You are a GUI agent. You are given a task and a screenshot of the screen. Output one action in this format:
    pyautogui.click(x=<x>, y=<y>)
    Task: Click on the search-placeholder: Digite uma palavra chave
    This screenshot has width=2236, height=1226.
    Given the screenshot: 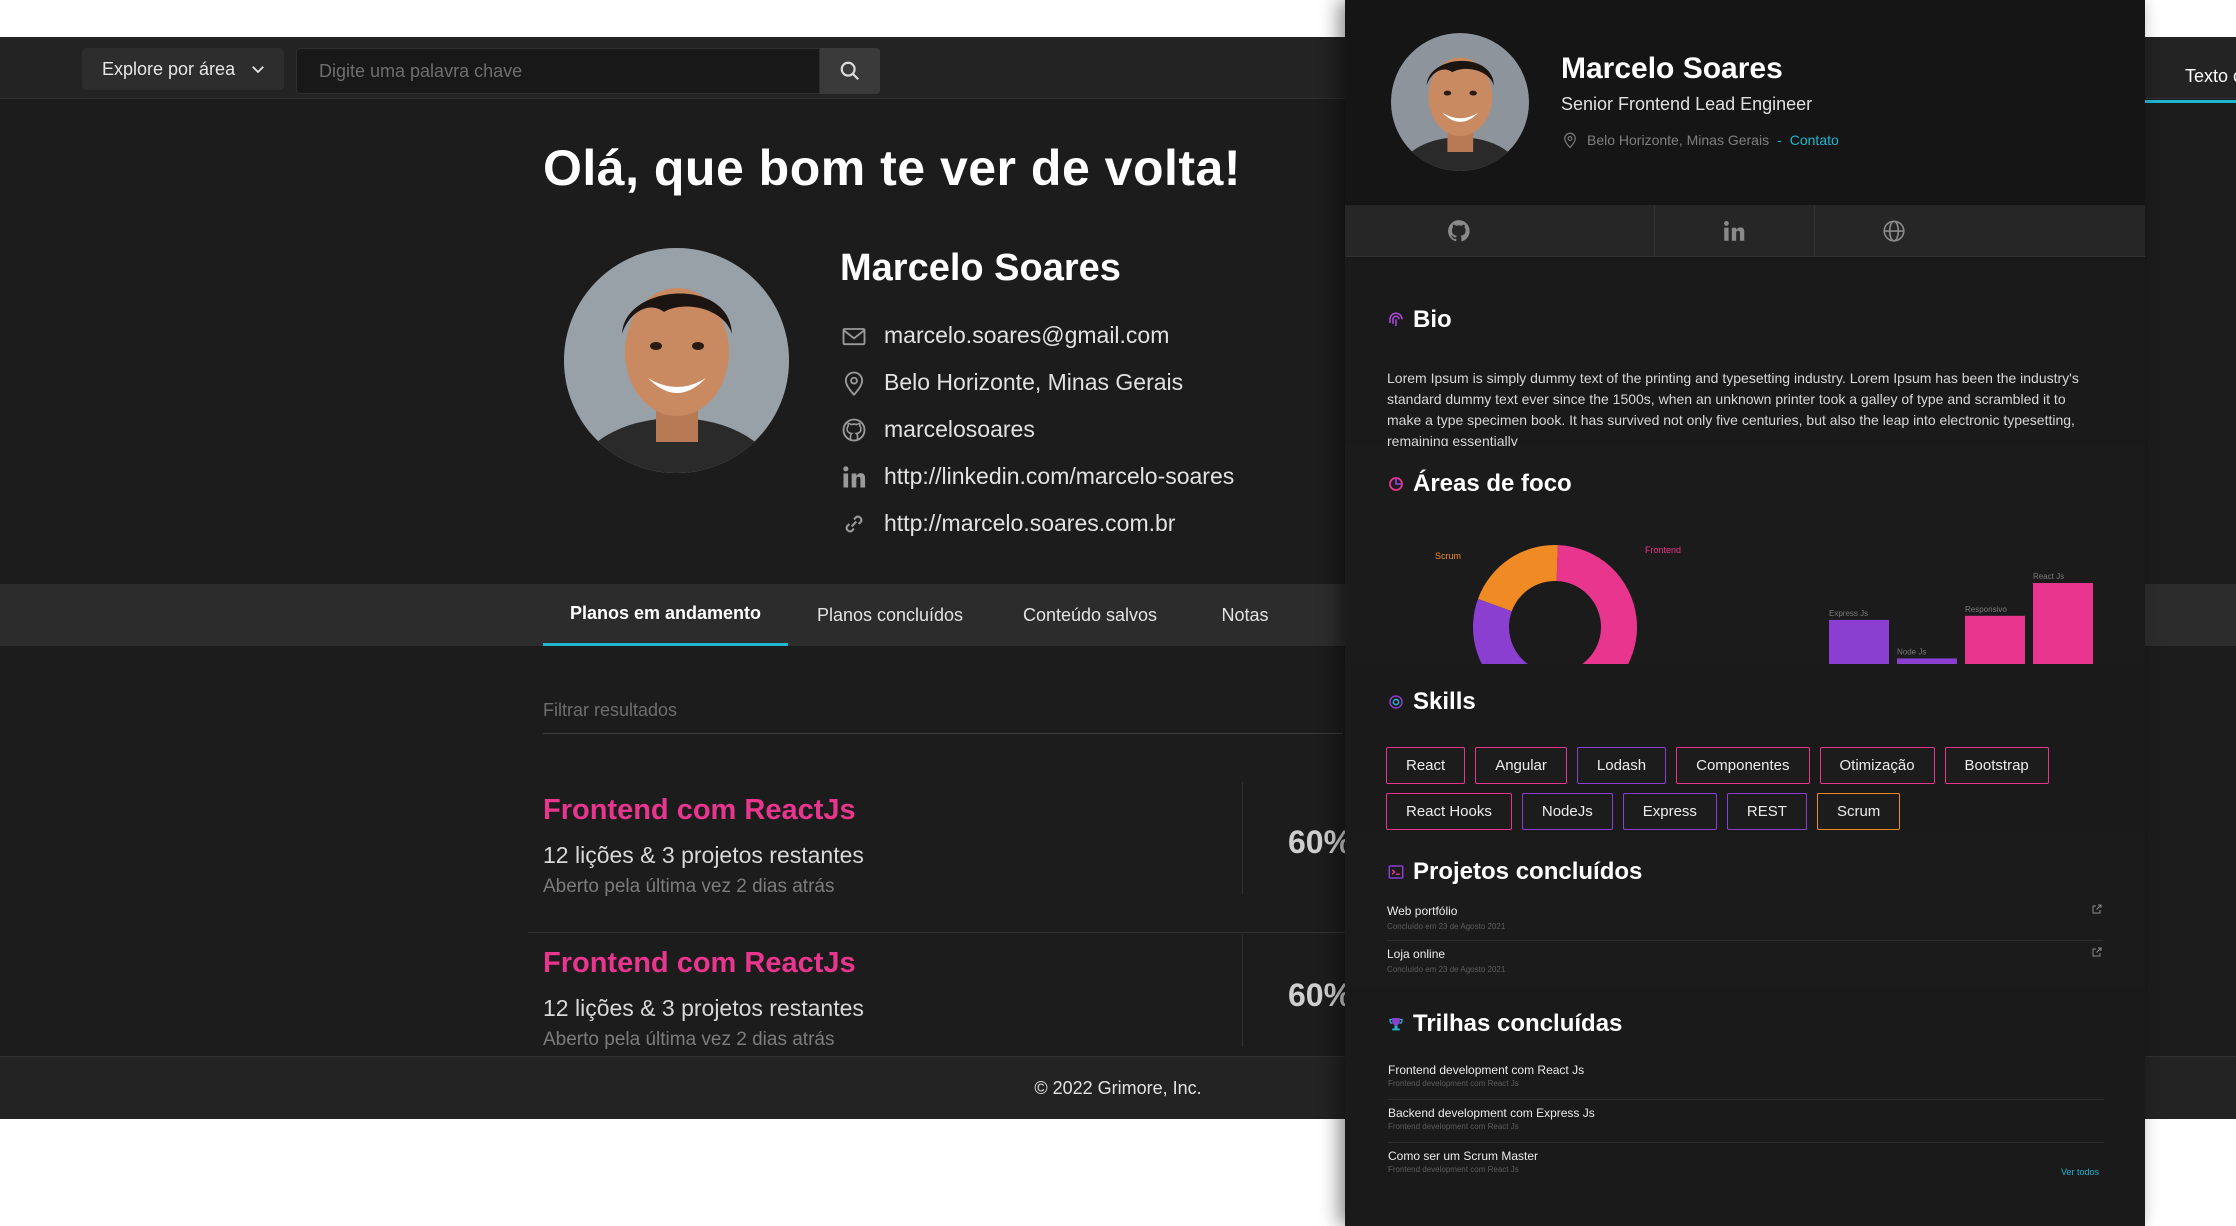 What is the action you would take?
    pyautogui.click(x=421, y=70)
    